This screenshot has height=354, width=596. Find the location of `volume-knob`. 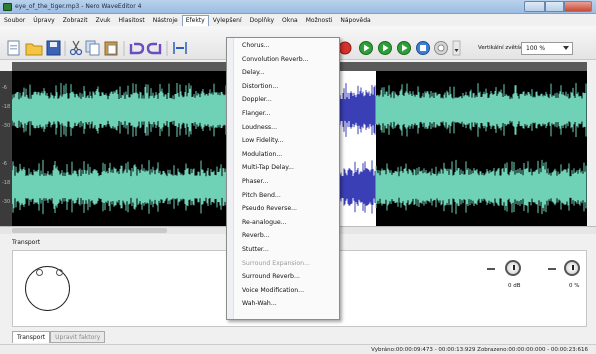

volume-knob is located at coordinates (513, 268).